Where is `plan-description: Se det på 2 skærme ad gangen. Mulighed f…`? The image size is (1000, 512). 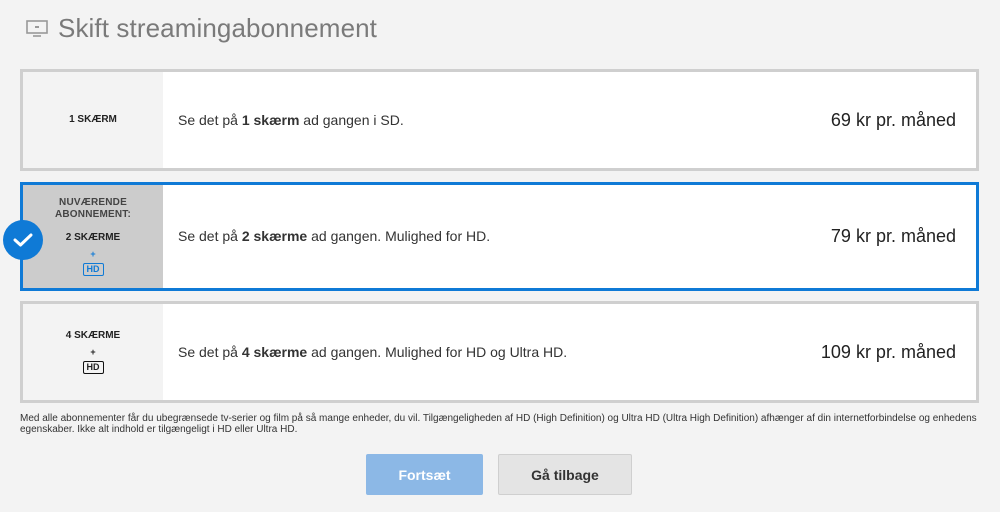
plan-description: Se det på 2 skærme ad gangen. Mulighed f… is located at coordinates (497, 236).